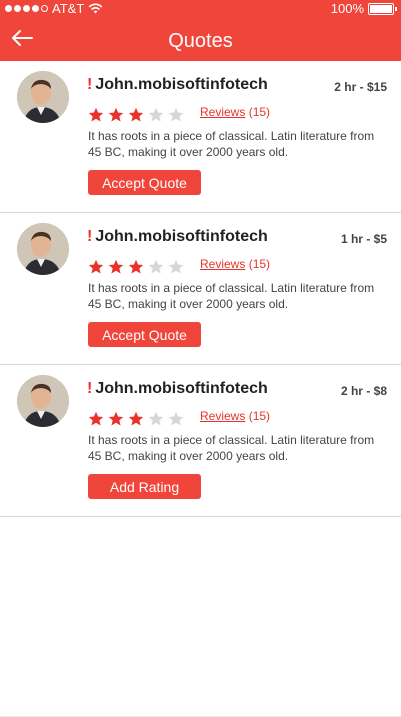 The width and height of the screenshot is (401, 717). Describe the element at coordinates (360, 87) in the screenshot. I see `quote-price: 2 hr - $15` at that location.